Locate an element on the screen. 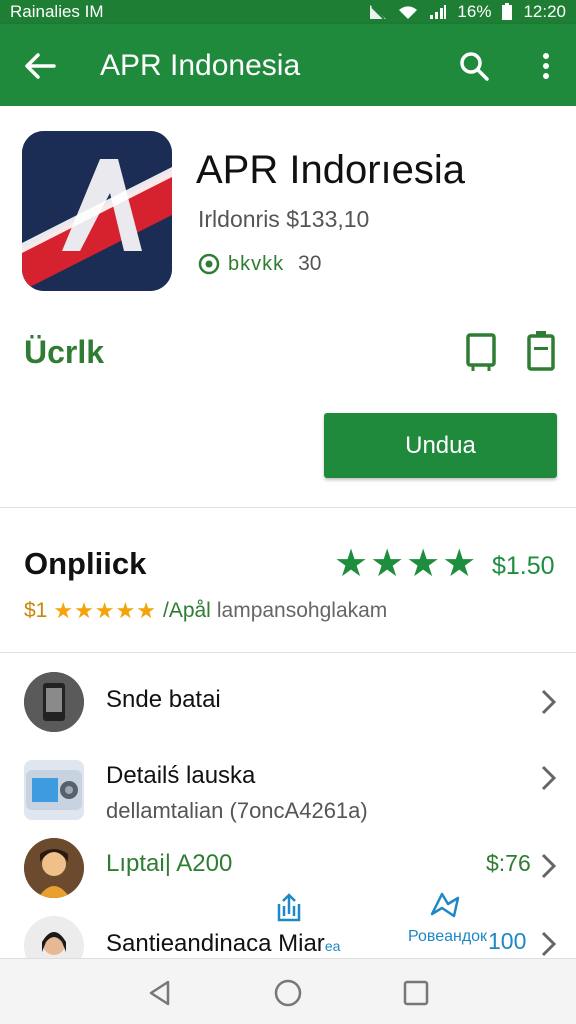 Image resolution: width=576 pixels, height=1024 pixels. back-arrow-icon is located at coordinates (40, 66).